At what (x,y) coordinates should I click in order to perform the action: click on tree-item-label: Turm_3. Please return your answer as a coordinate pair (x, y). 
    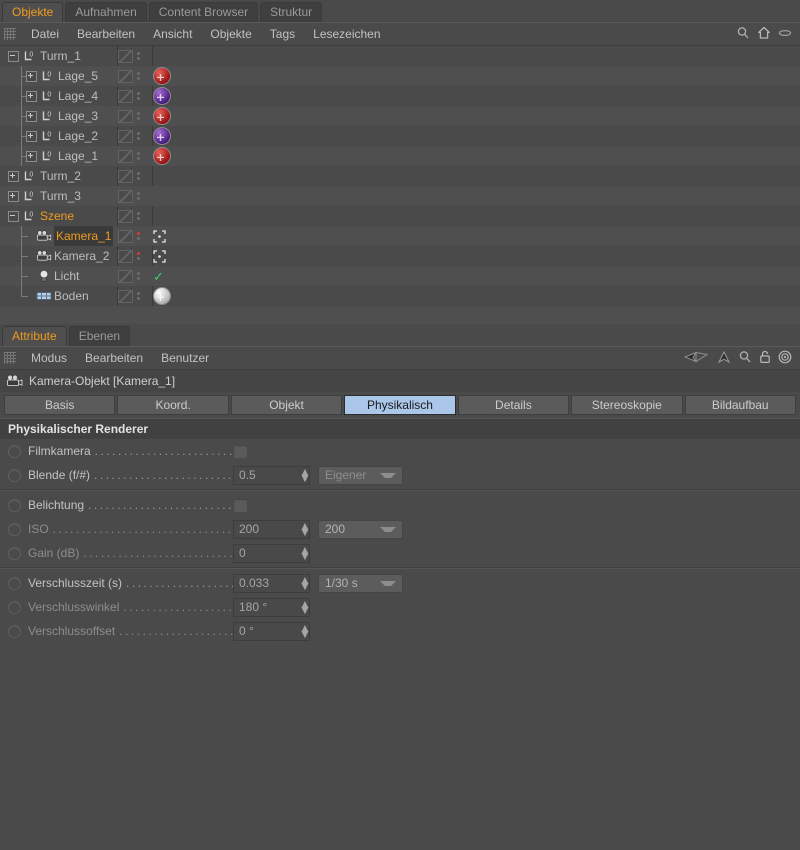
    Looking at the image, I should click on (60, 196).